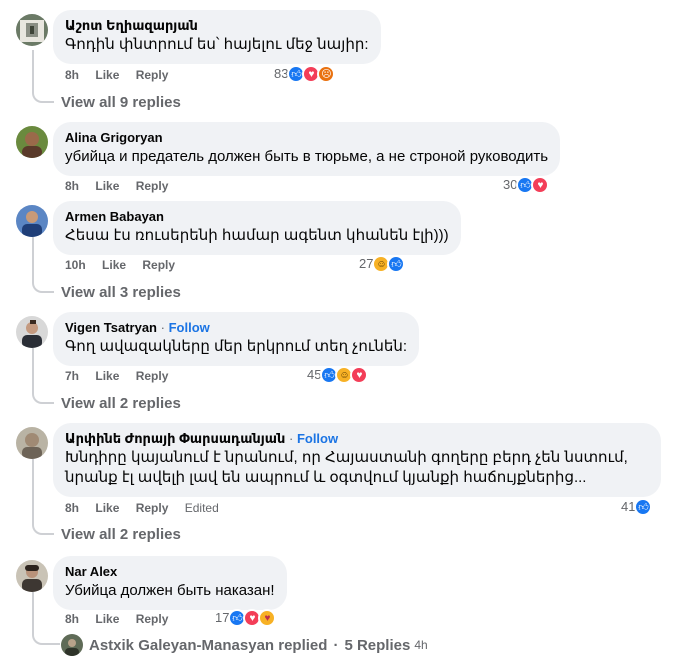 The image size is (680, 663). What do you see at coordinates (111, 327) in the screenshot?
I see `comment-author-name: Vigen Tsatryan` at bounding box center [111, 327].